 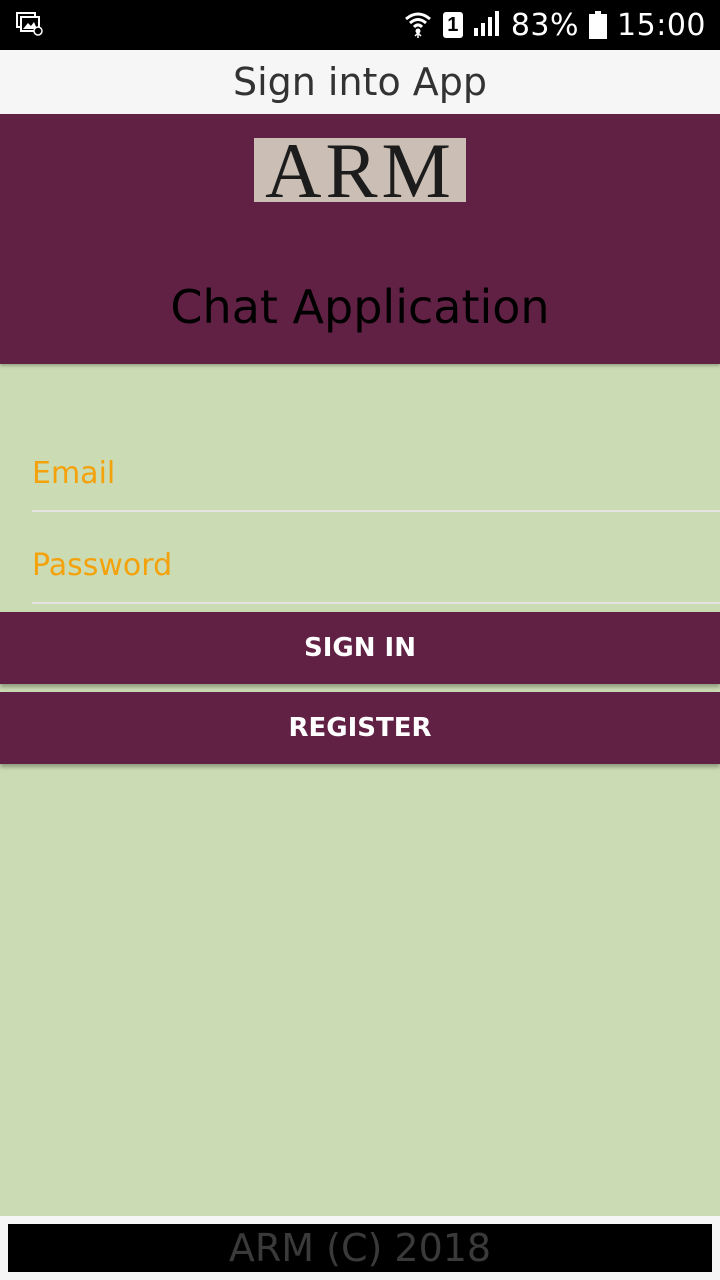 I want to click on footer-copyright: ARM (C) 2018, so click(x=360, y=1248).